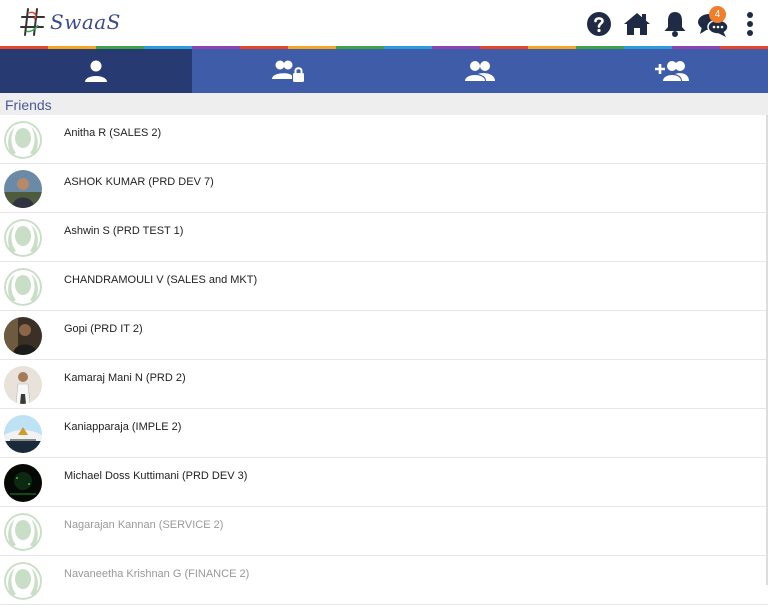 The width and height of the screenshot is (768, 605). Describe the element at coordinates (123, 427) in the screenshot. I see `friend-name: Kaniapparaja (IMPLE 2)` at that location.